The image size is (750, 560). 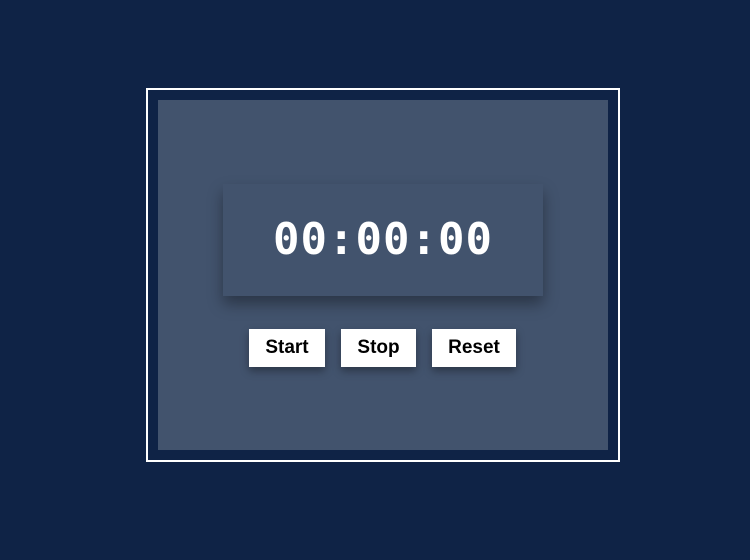 What do you see at coordinates (474, 348) in the screenshot?
I see `reset-button: Reset` at bounding box center [474, 348].